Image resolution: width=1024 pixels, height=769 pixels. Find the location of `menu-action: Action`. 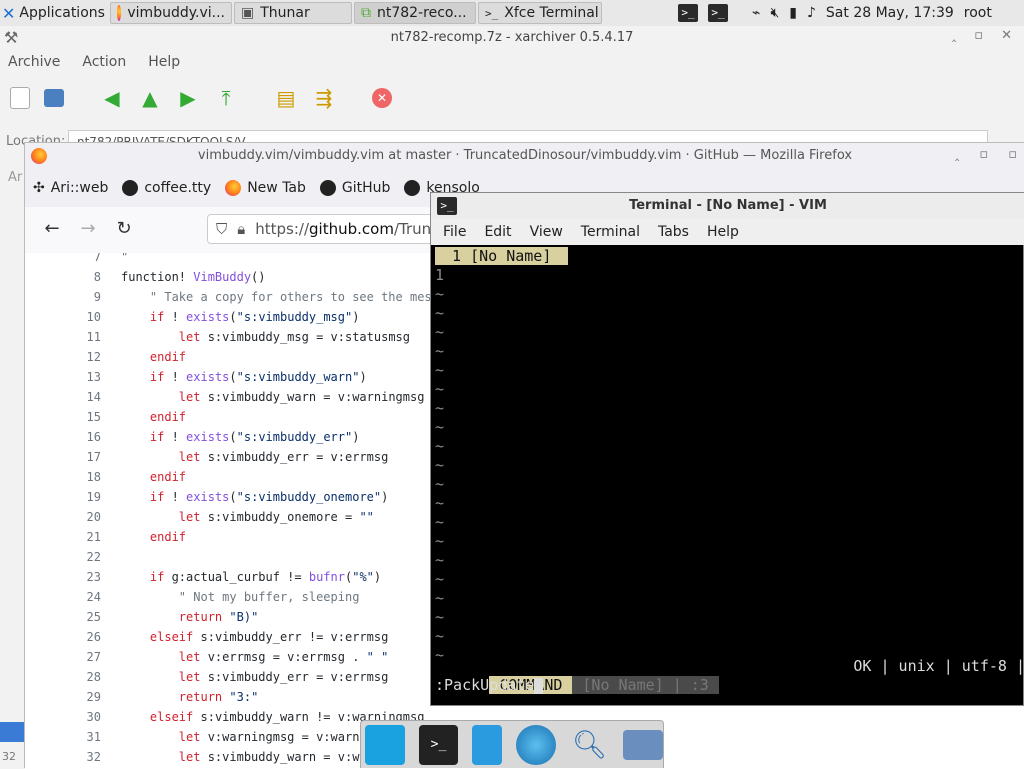

menu-action: Action is located at coordinates (104, 62).